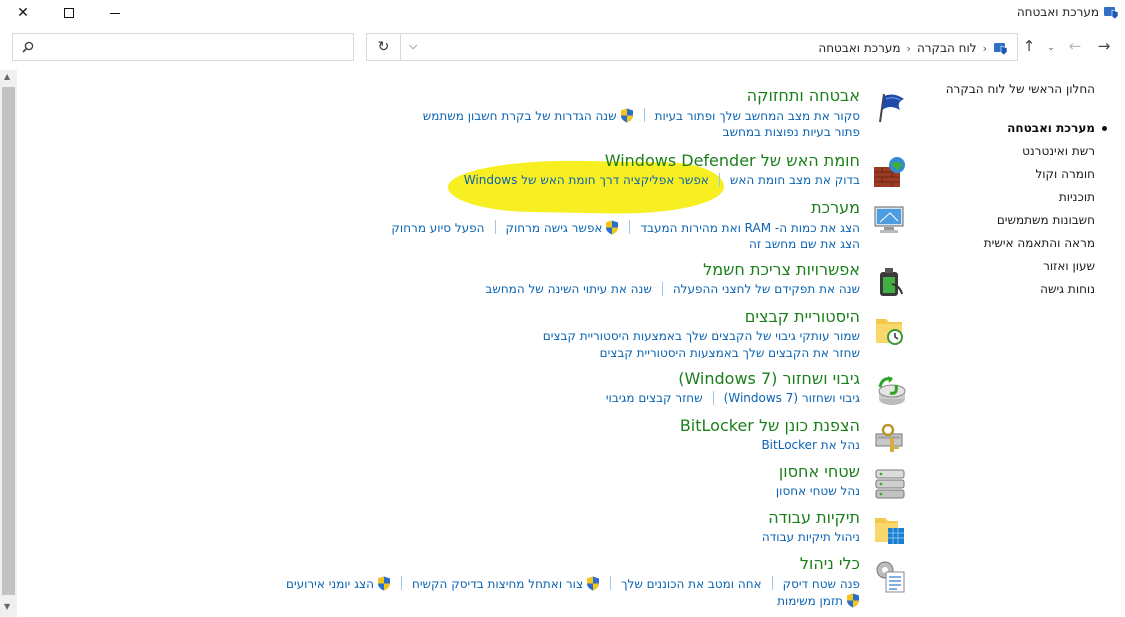  I want to click on task-link: פתור בעיות נפוצות במחשב, so click(791, 132).